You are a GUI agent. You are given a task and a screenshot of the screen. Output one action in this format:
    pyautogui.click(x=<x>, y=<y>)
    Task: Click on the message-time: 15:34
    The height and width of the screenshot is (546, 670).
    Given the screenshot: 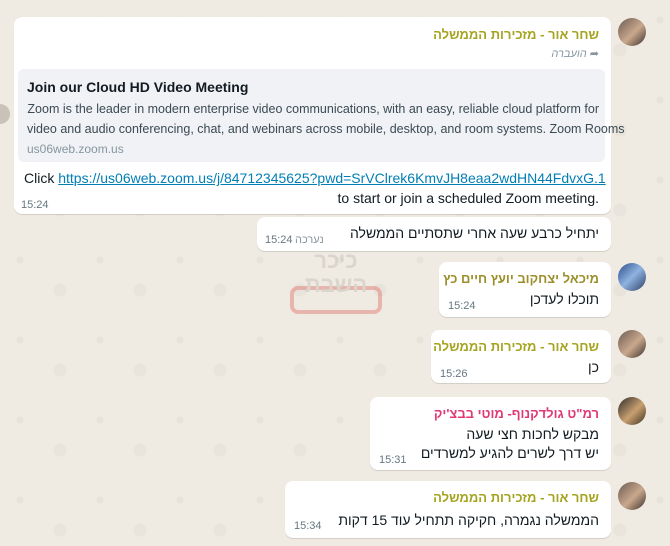 What is the action you would take?
    pyautogui.click(x=308, y=526)
    